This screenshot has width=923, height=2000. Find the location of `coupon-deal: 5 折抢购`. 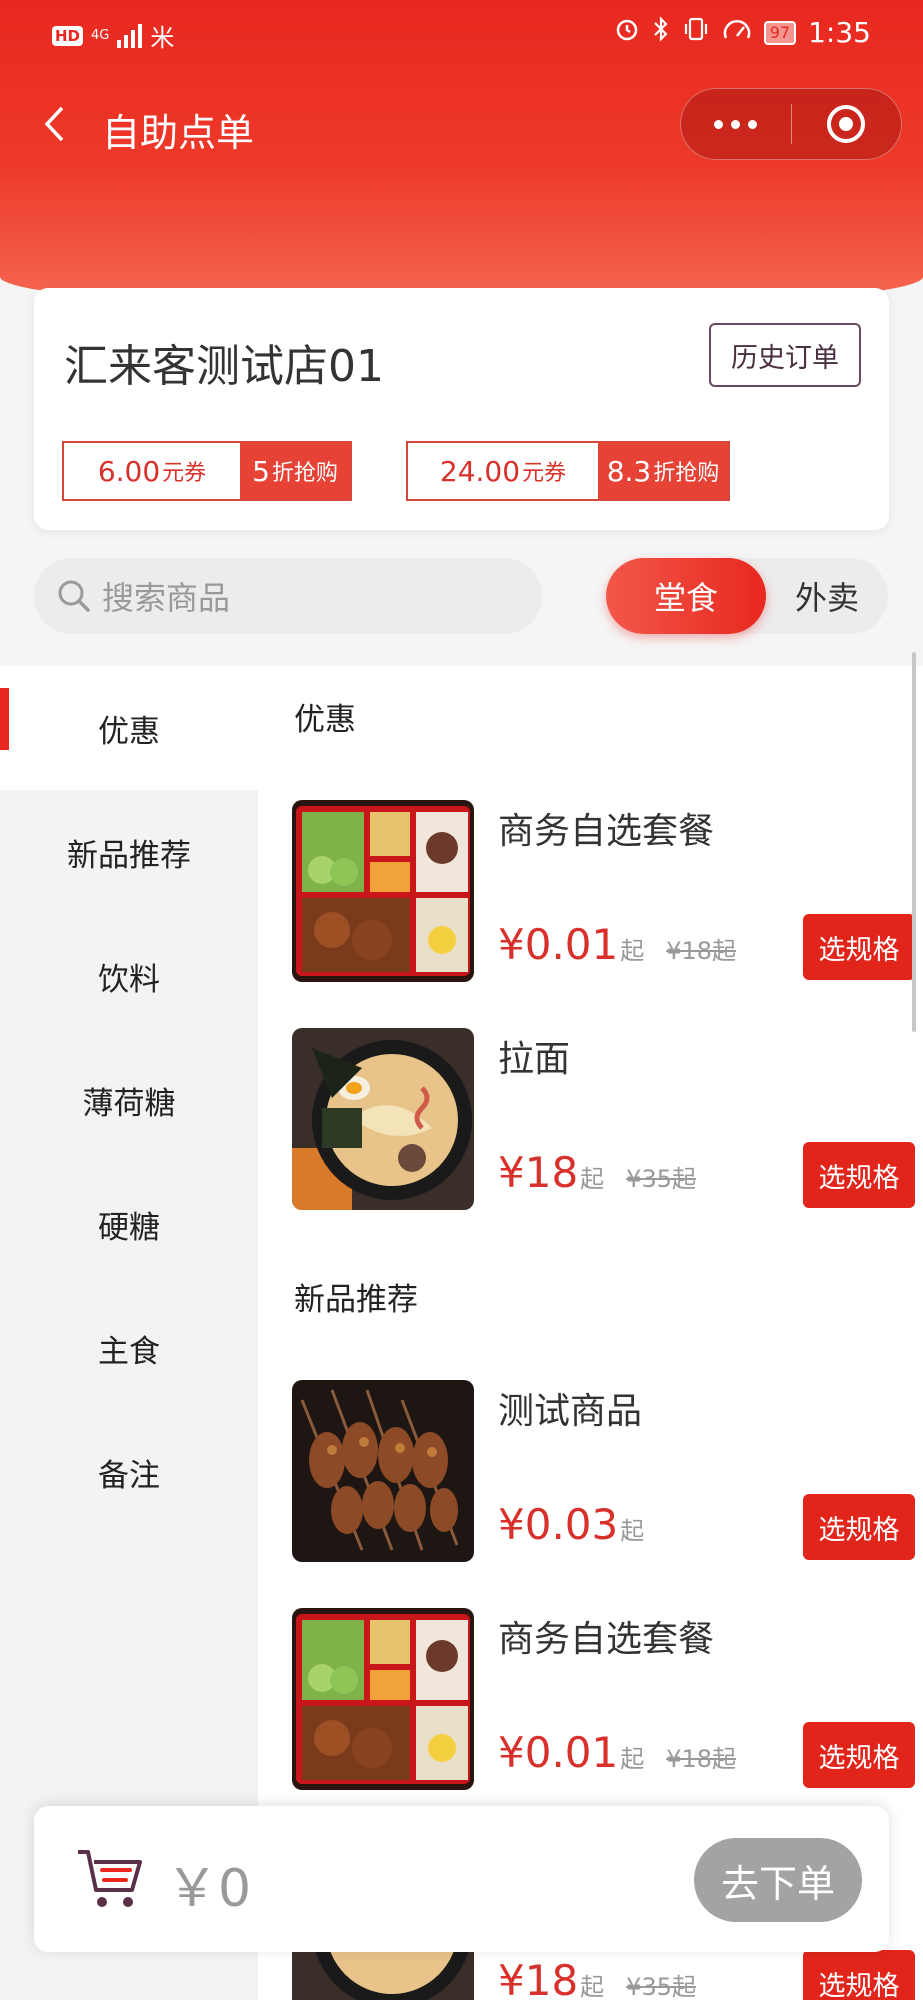

coupon-deal: 5 折抢购 is located at coordinates (295, 471).